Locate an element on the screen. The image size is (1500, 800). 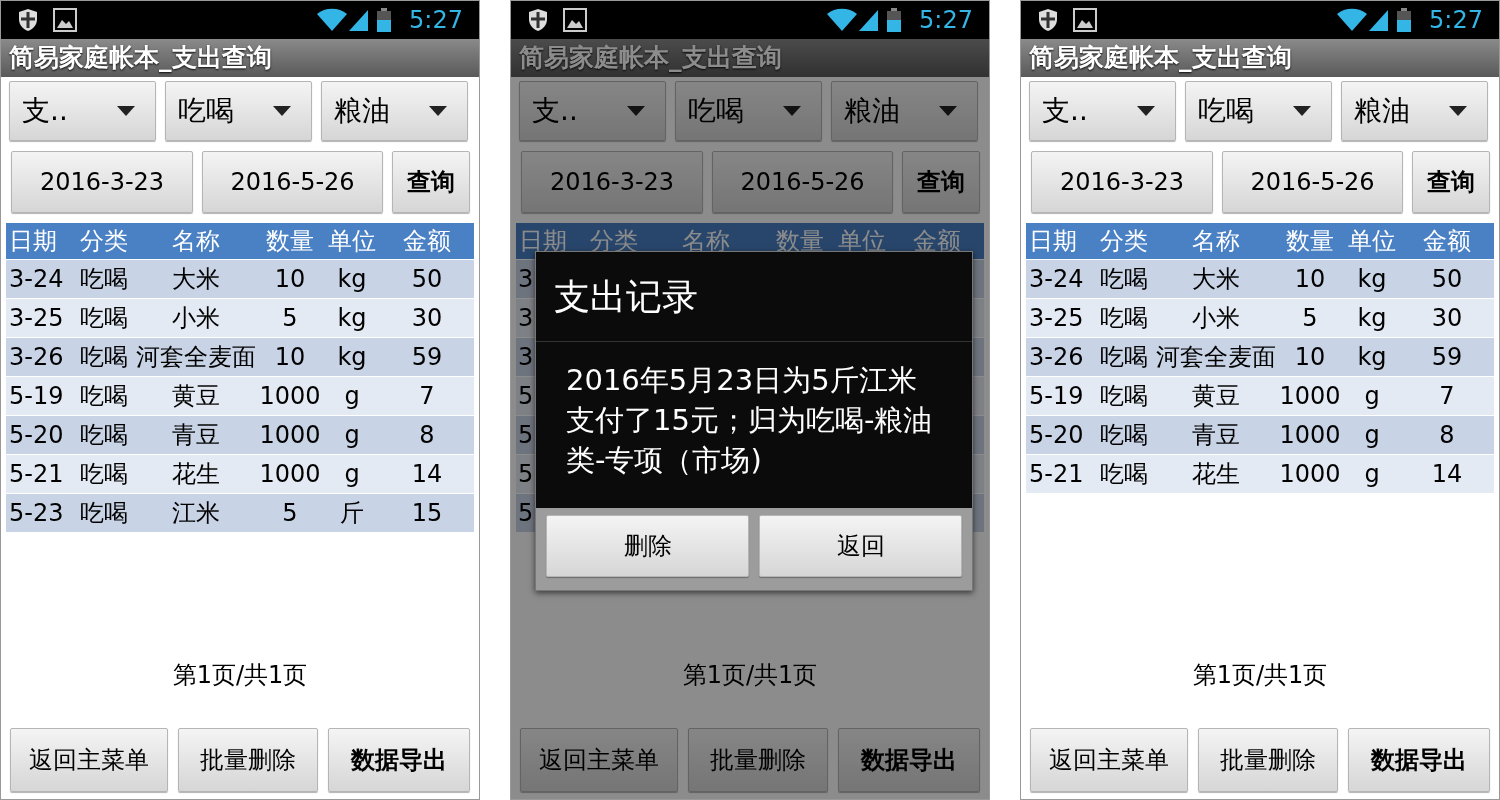
dialog-button: 返回 is located at coordinates (860, 546).